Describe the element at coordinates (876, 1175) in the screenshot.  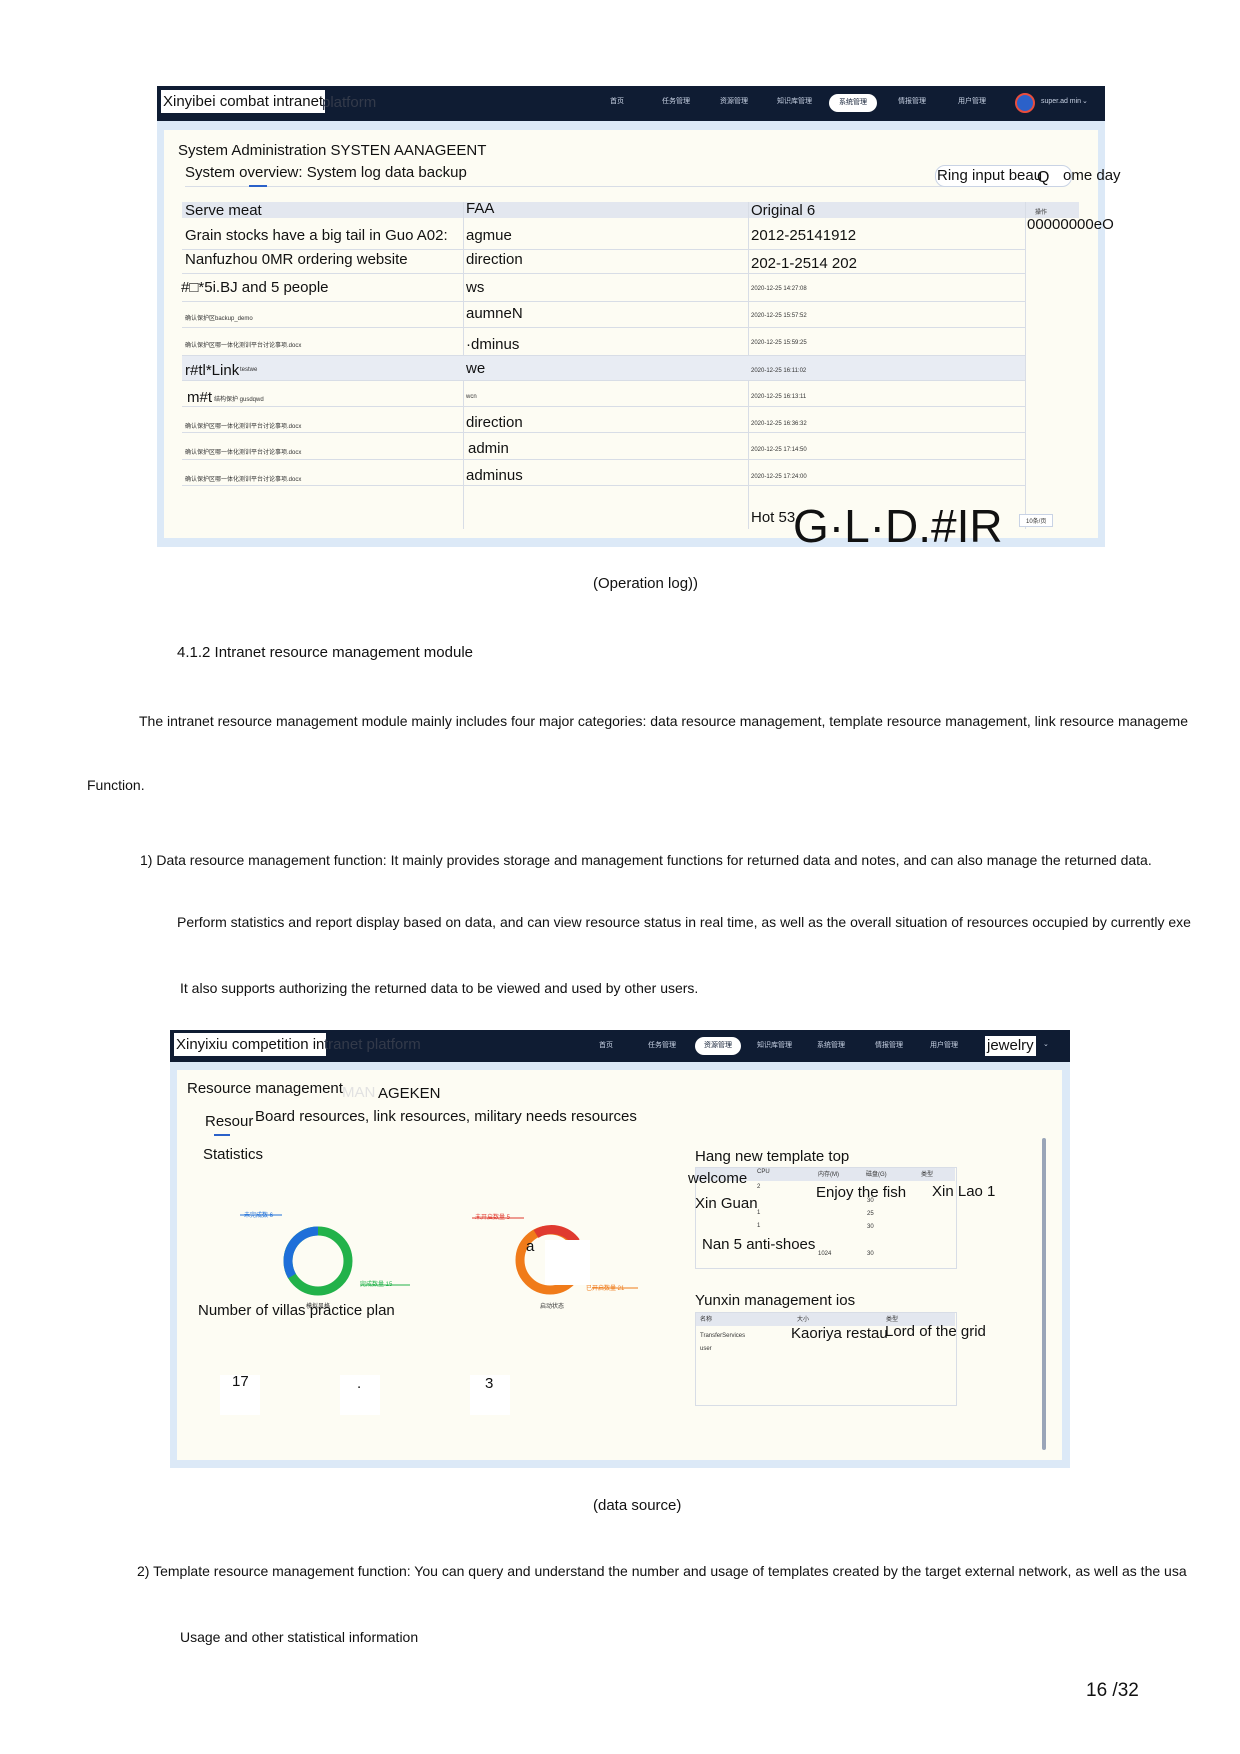
I see `template-header: 磁盘(G)` at that location.